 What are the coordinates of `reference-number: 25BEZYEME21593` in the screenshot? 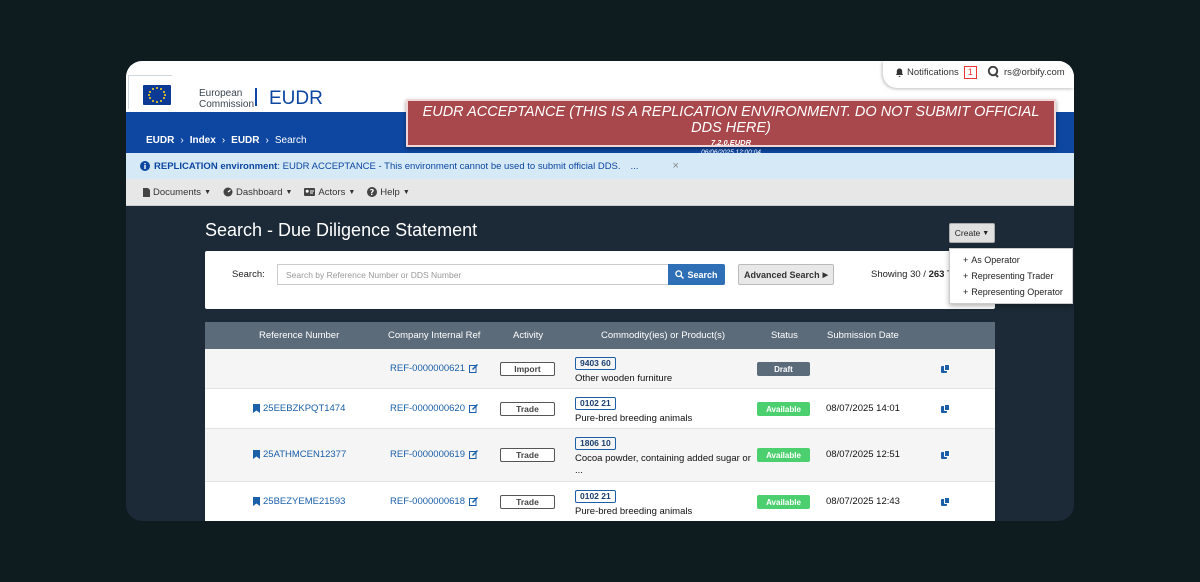 It's located at (304, 501).